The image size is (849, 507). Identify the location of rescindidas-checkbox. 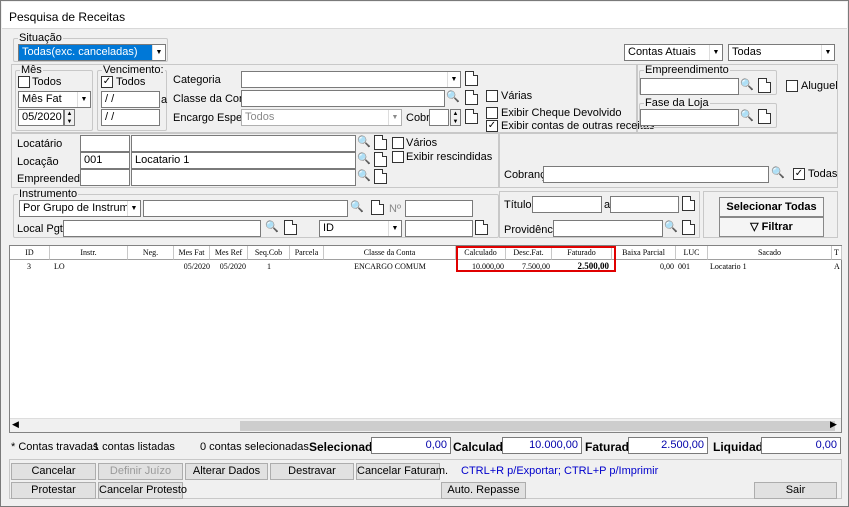
(398, 157).